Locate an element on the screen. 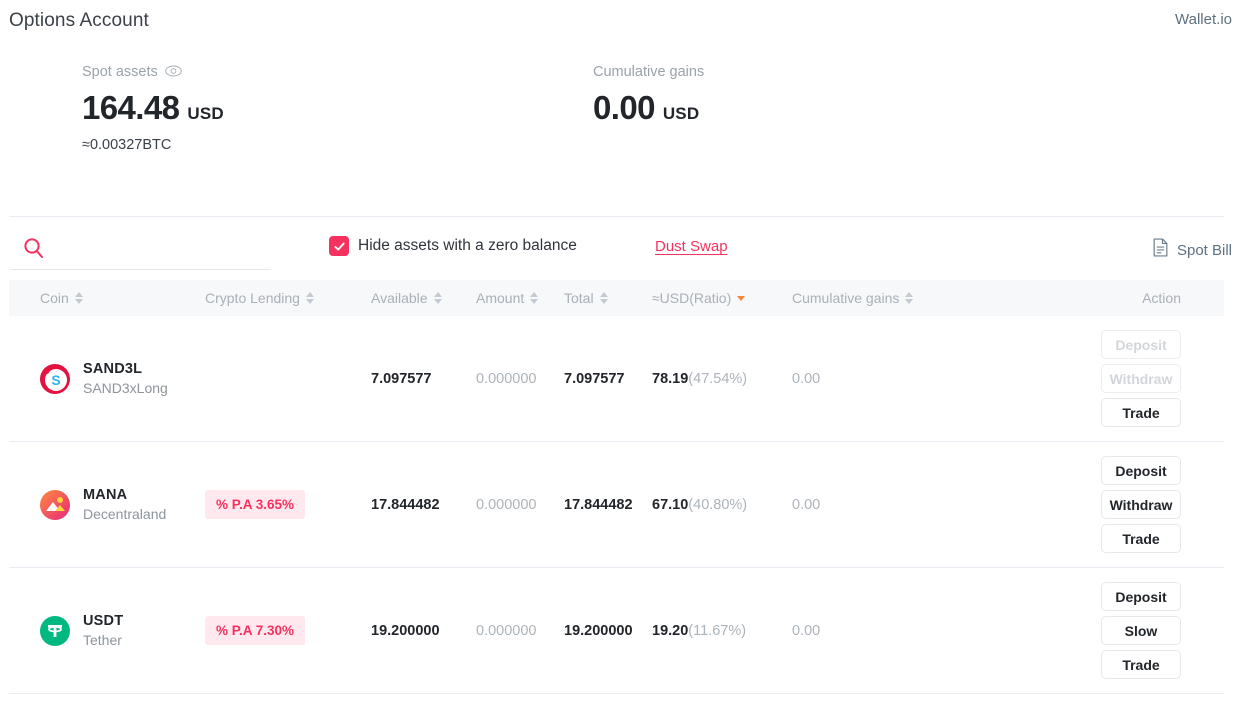 Image resolution: width=1241 pixels, height=701 pixels. sort-icon-cumulative-gains is located at coordinates (909, 298).